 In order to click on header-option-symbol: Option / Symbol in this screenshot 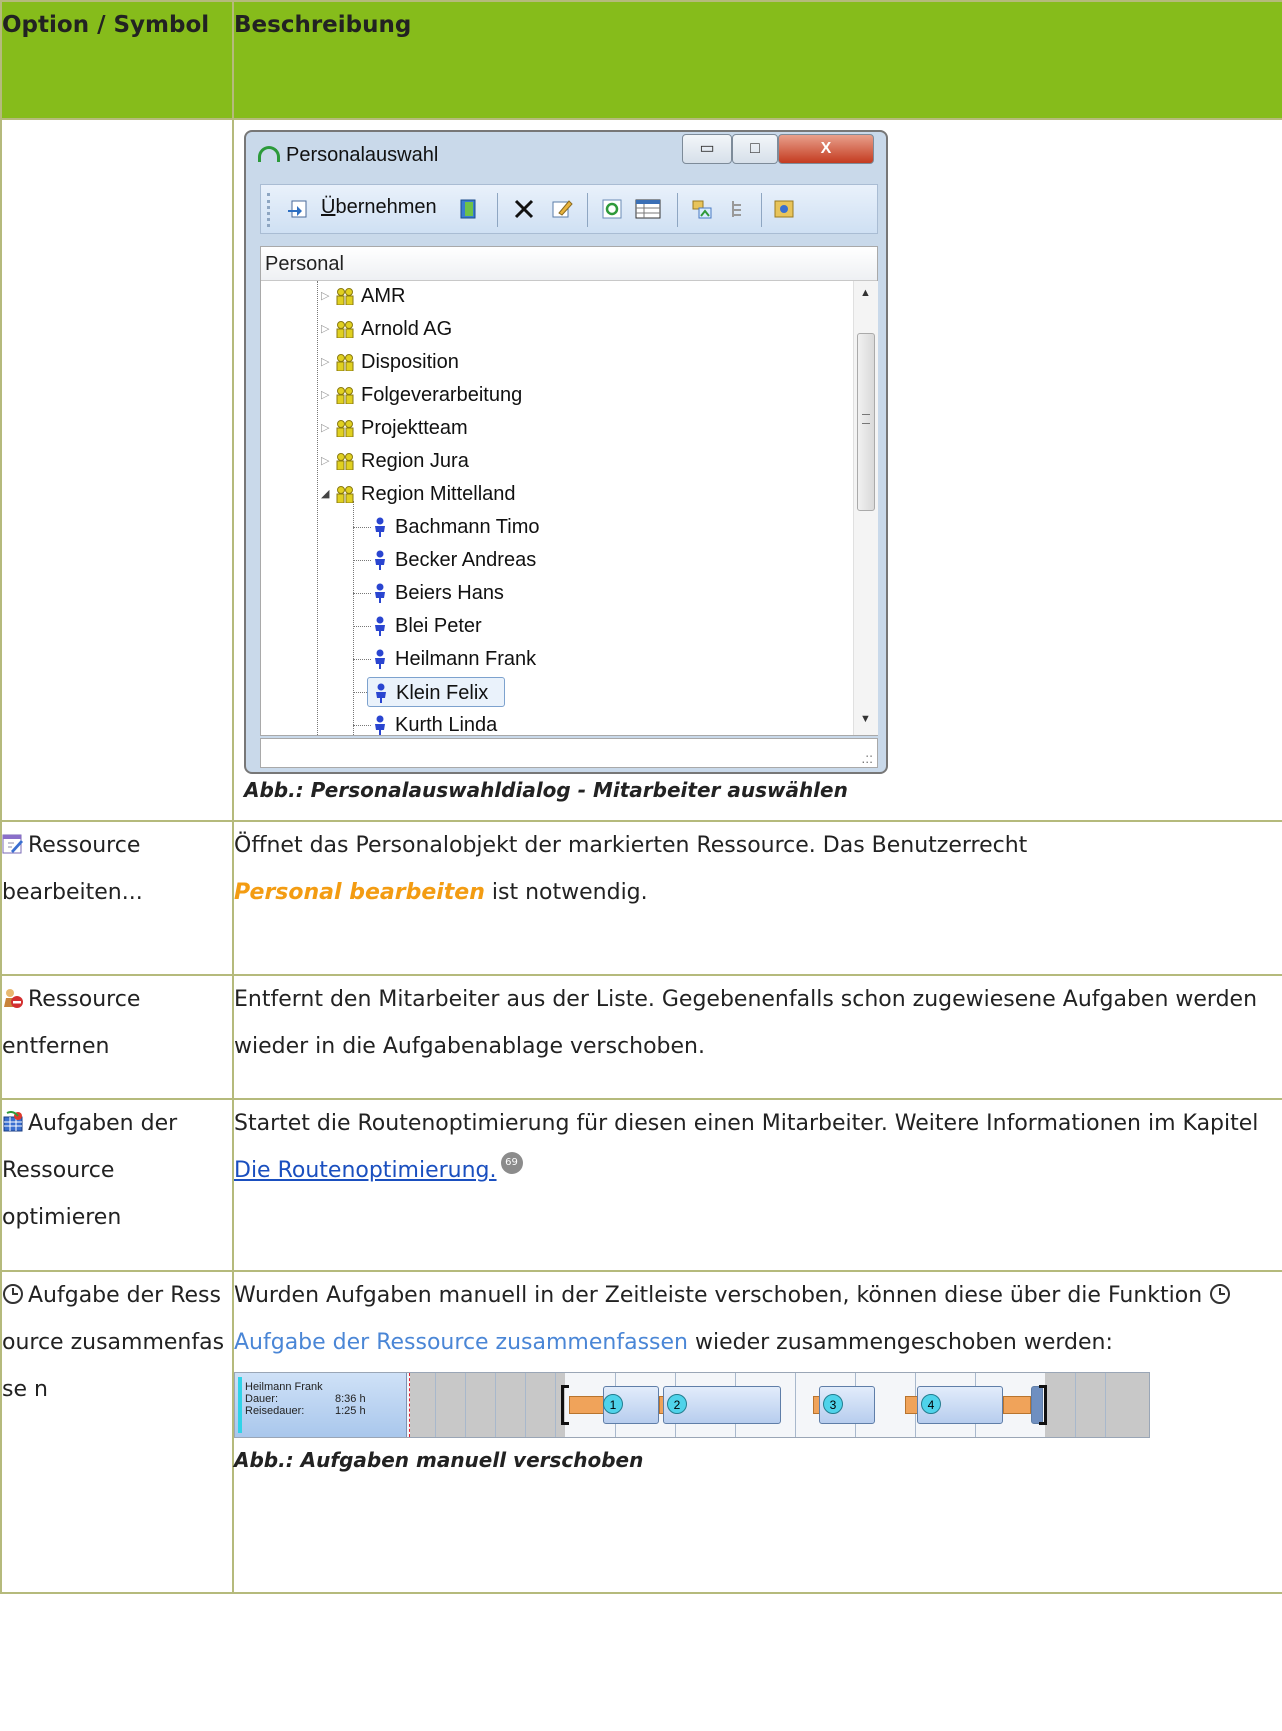, I will do `click(117, 60)`.